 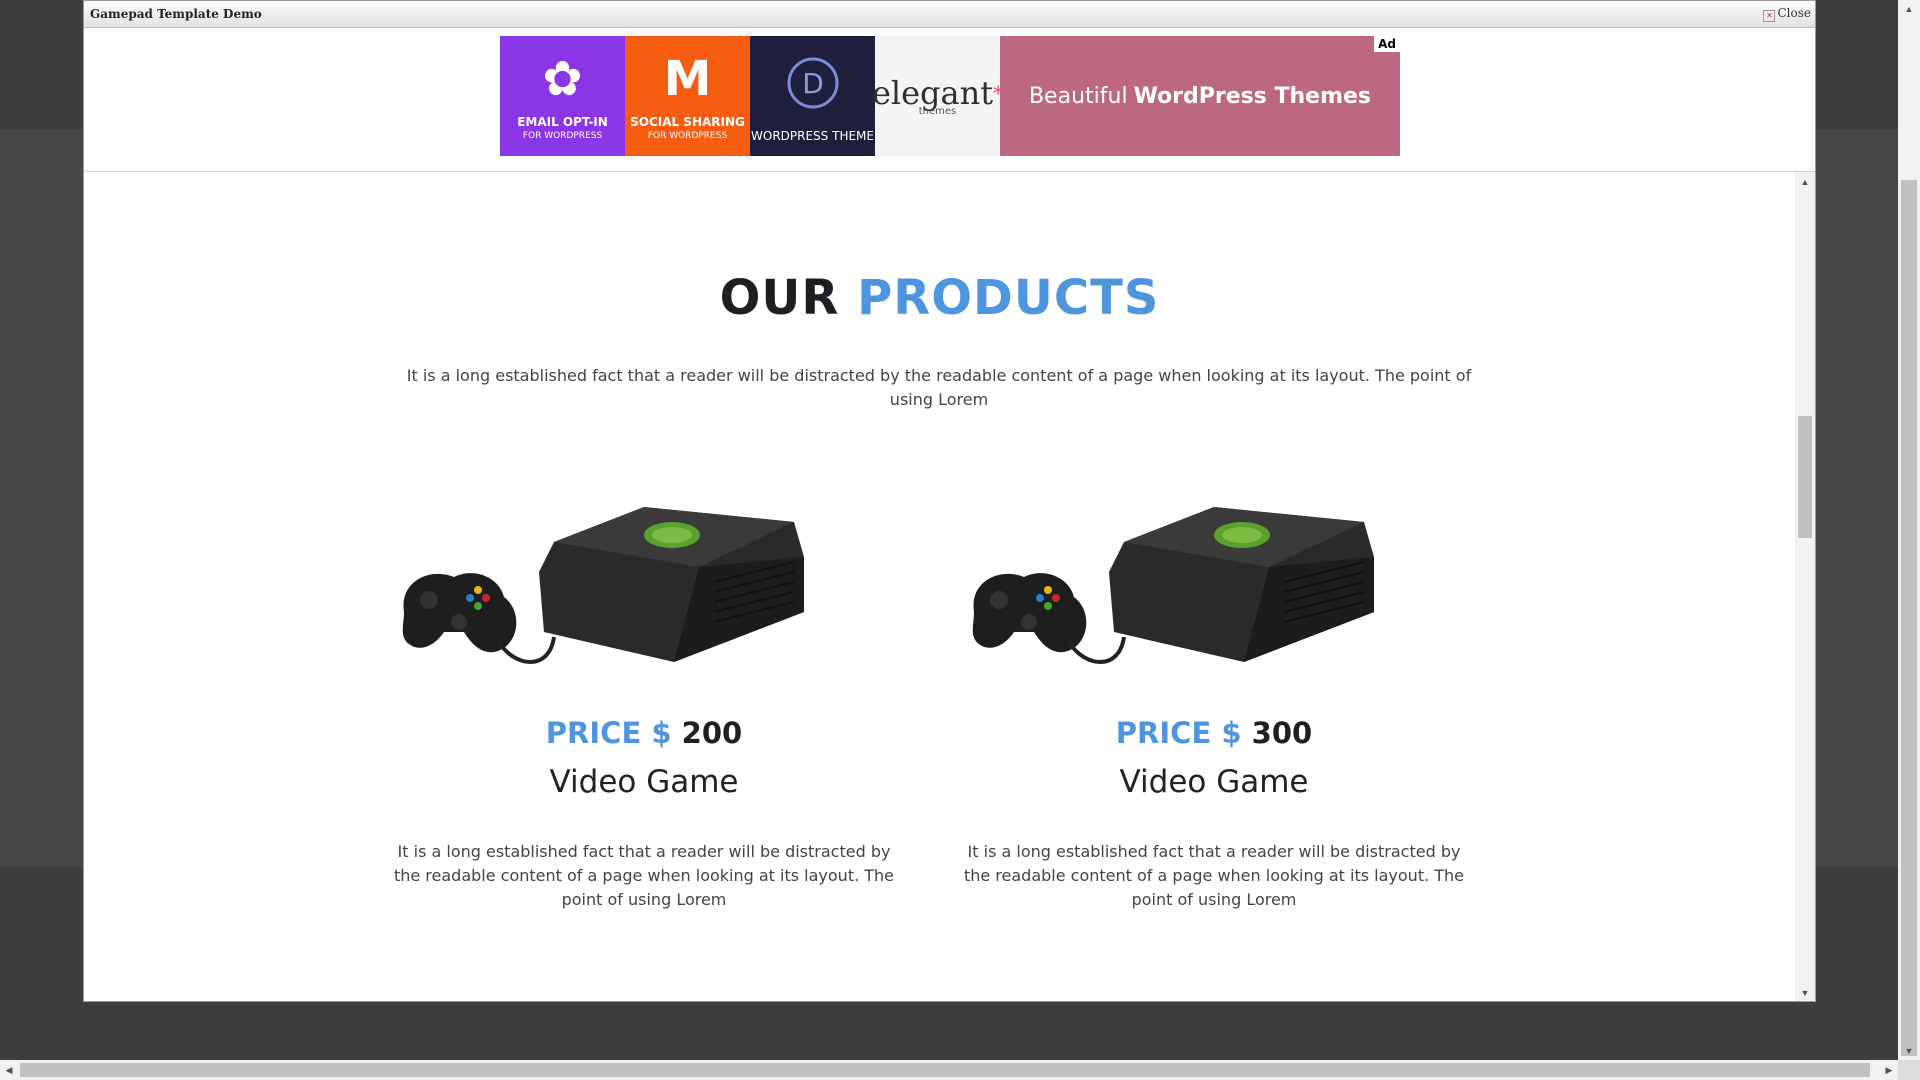 What do you see at coordinates (176, 14) in the screenshot?
I see `dialog-title: Gamepad Template Demo` at bounding box center [176, 14].